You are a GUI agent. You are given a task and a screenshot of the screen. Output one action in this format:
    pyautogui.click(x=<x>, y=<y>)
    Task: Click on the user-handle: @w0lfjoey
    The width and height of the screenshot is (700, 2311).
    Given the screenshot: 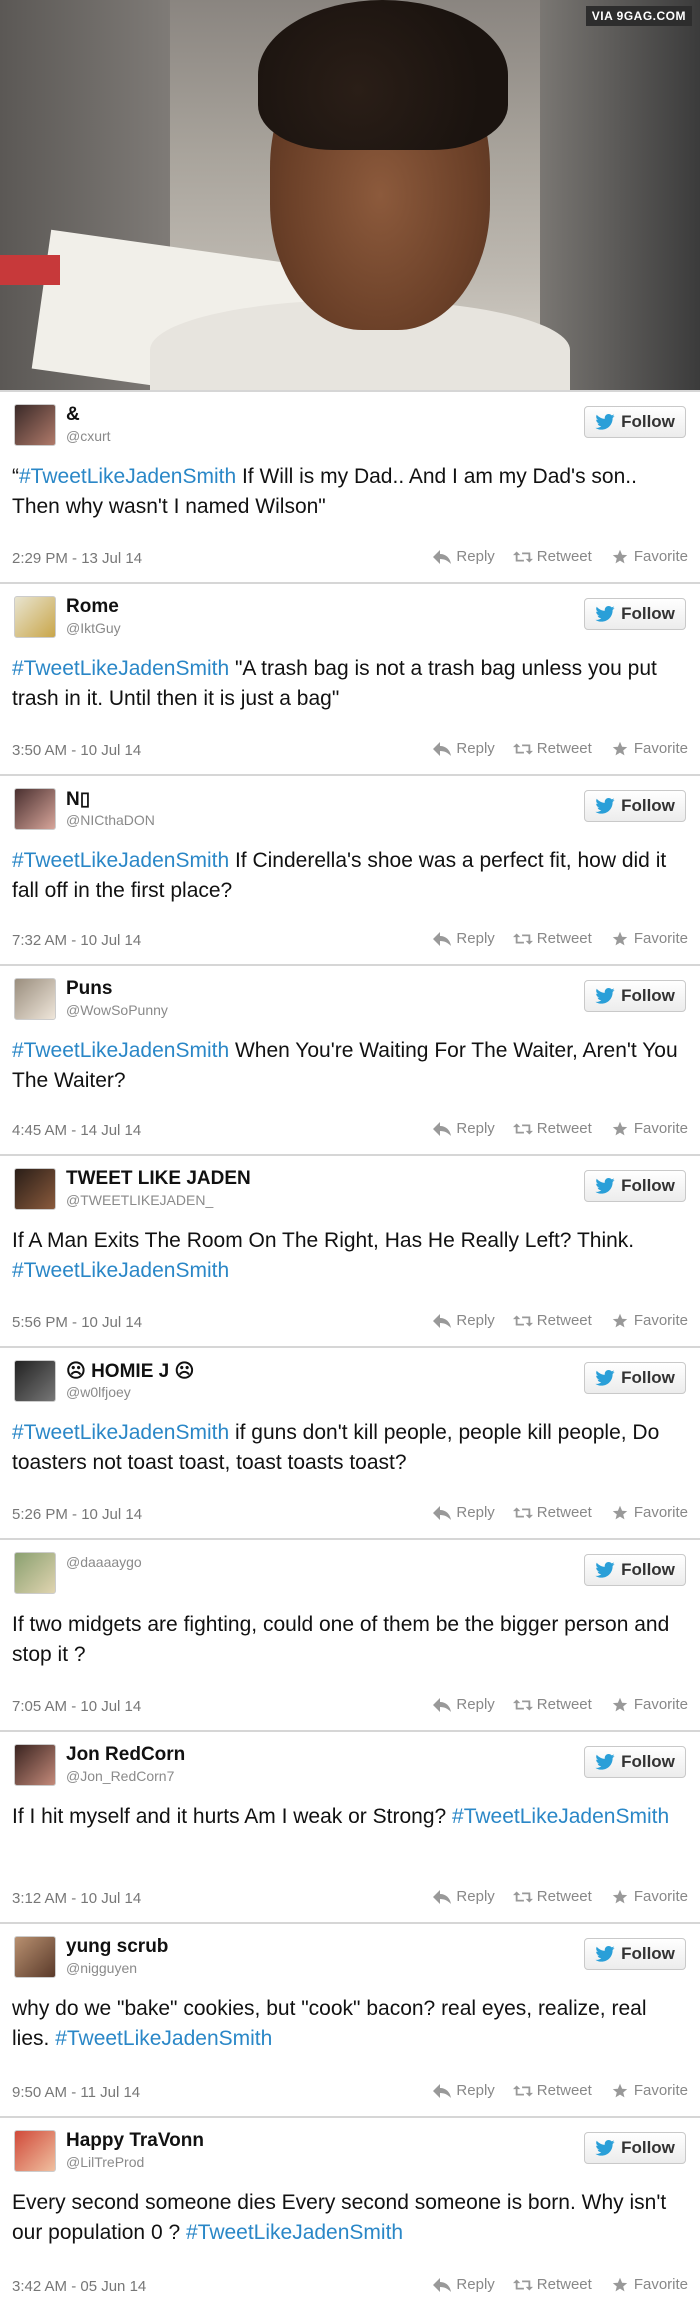 What is the action you would take?
    pyautogui.click(x=98, y=1392)
    